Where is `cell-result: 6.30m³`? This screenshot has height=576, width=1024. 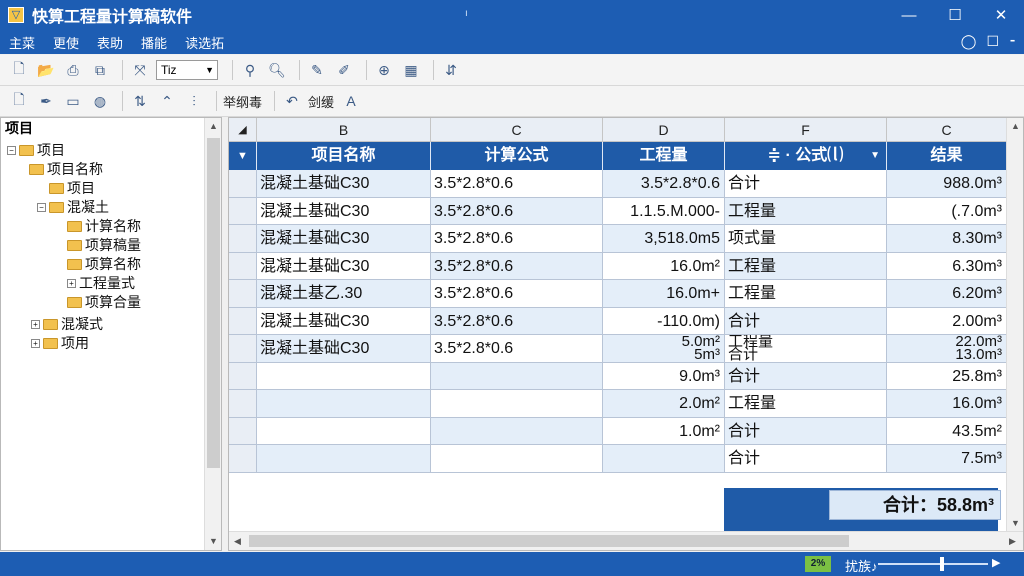
cell-result: 6.30m³ is located at coordinates (947, 266).